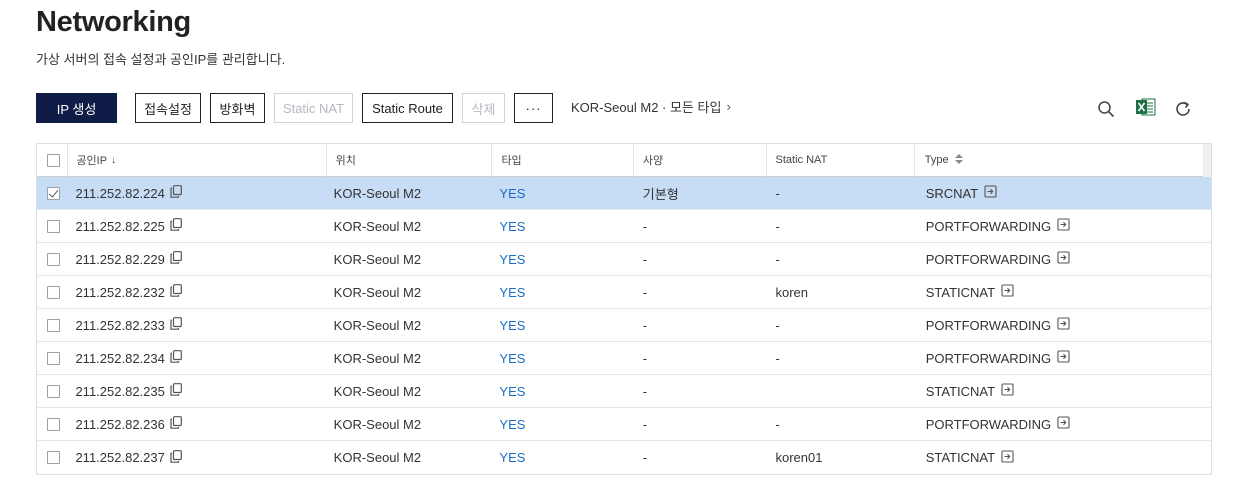  I want to click on static-nat-button: Static NAT, so click(313, 108).